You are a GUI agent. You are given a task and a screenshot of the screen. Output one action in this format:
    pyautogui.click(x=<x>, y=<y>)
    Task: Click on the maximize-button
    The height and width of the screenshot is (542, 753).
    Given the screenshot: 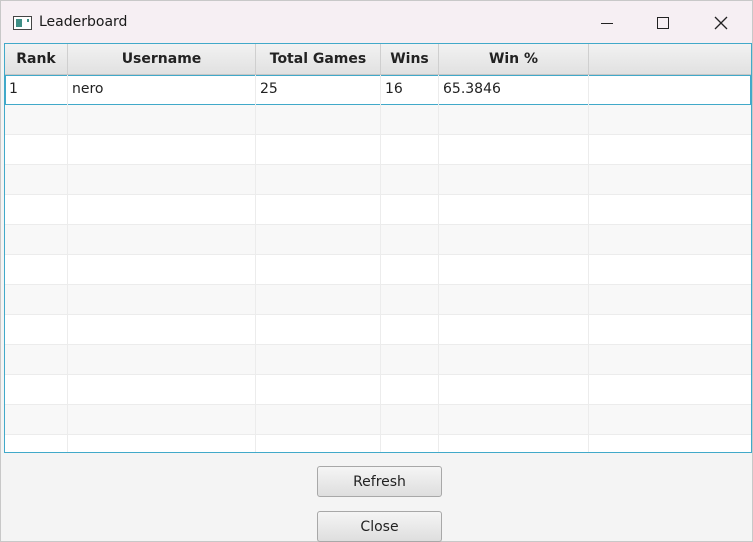 What is the action you would take?
    pyautogui.click(x=663, y=23)
    